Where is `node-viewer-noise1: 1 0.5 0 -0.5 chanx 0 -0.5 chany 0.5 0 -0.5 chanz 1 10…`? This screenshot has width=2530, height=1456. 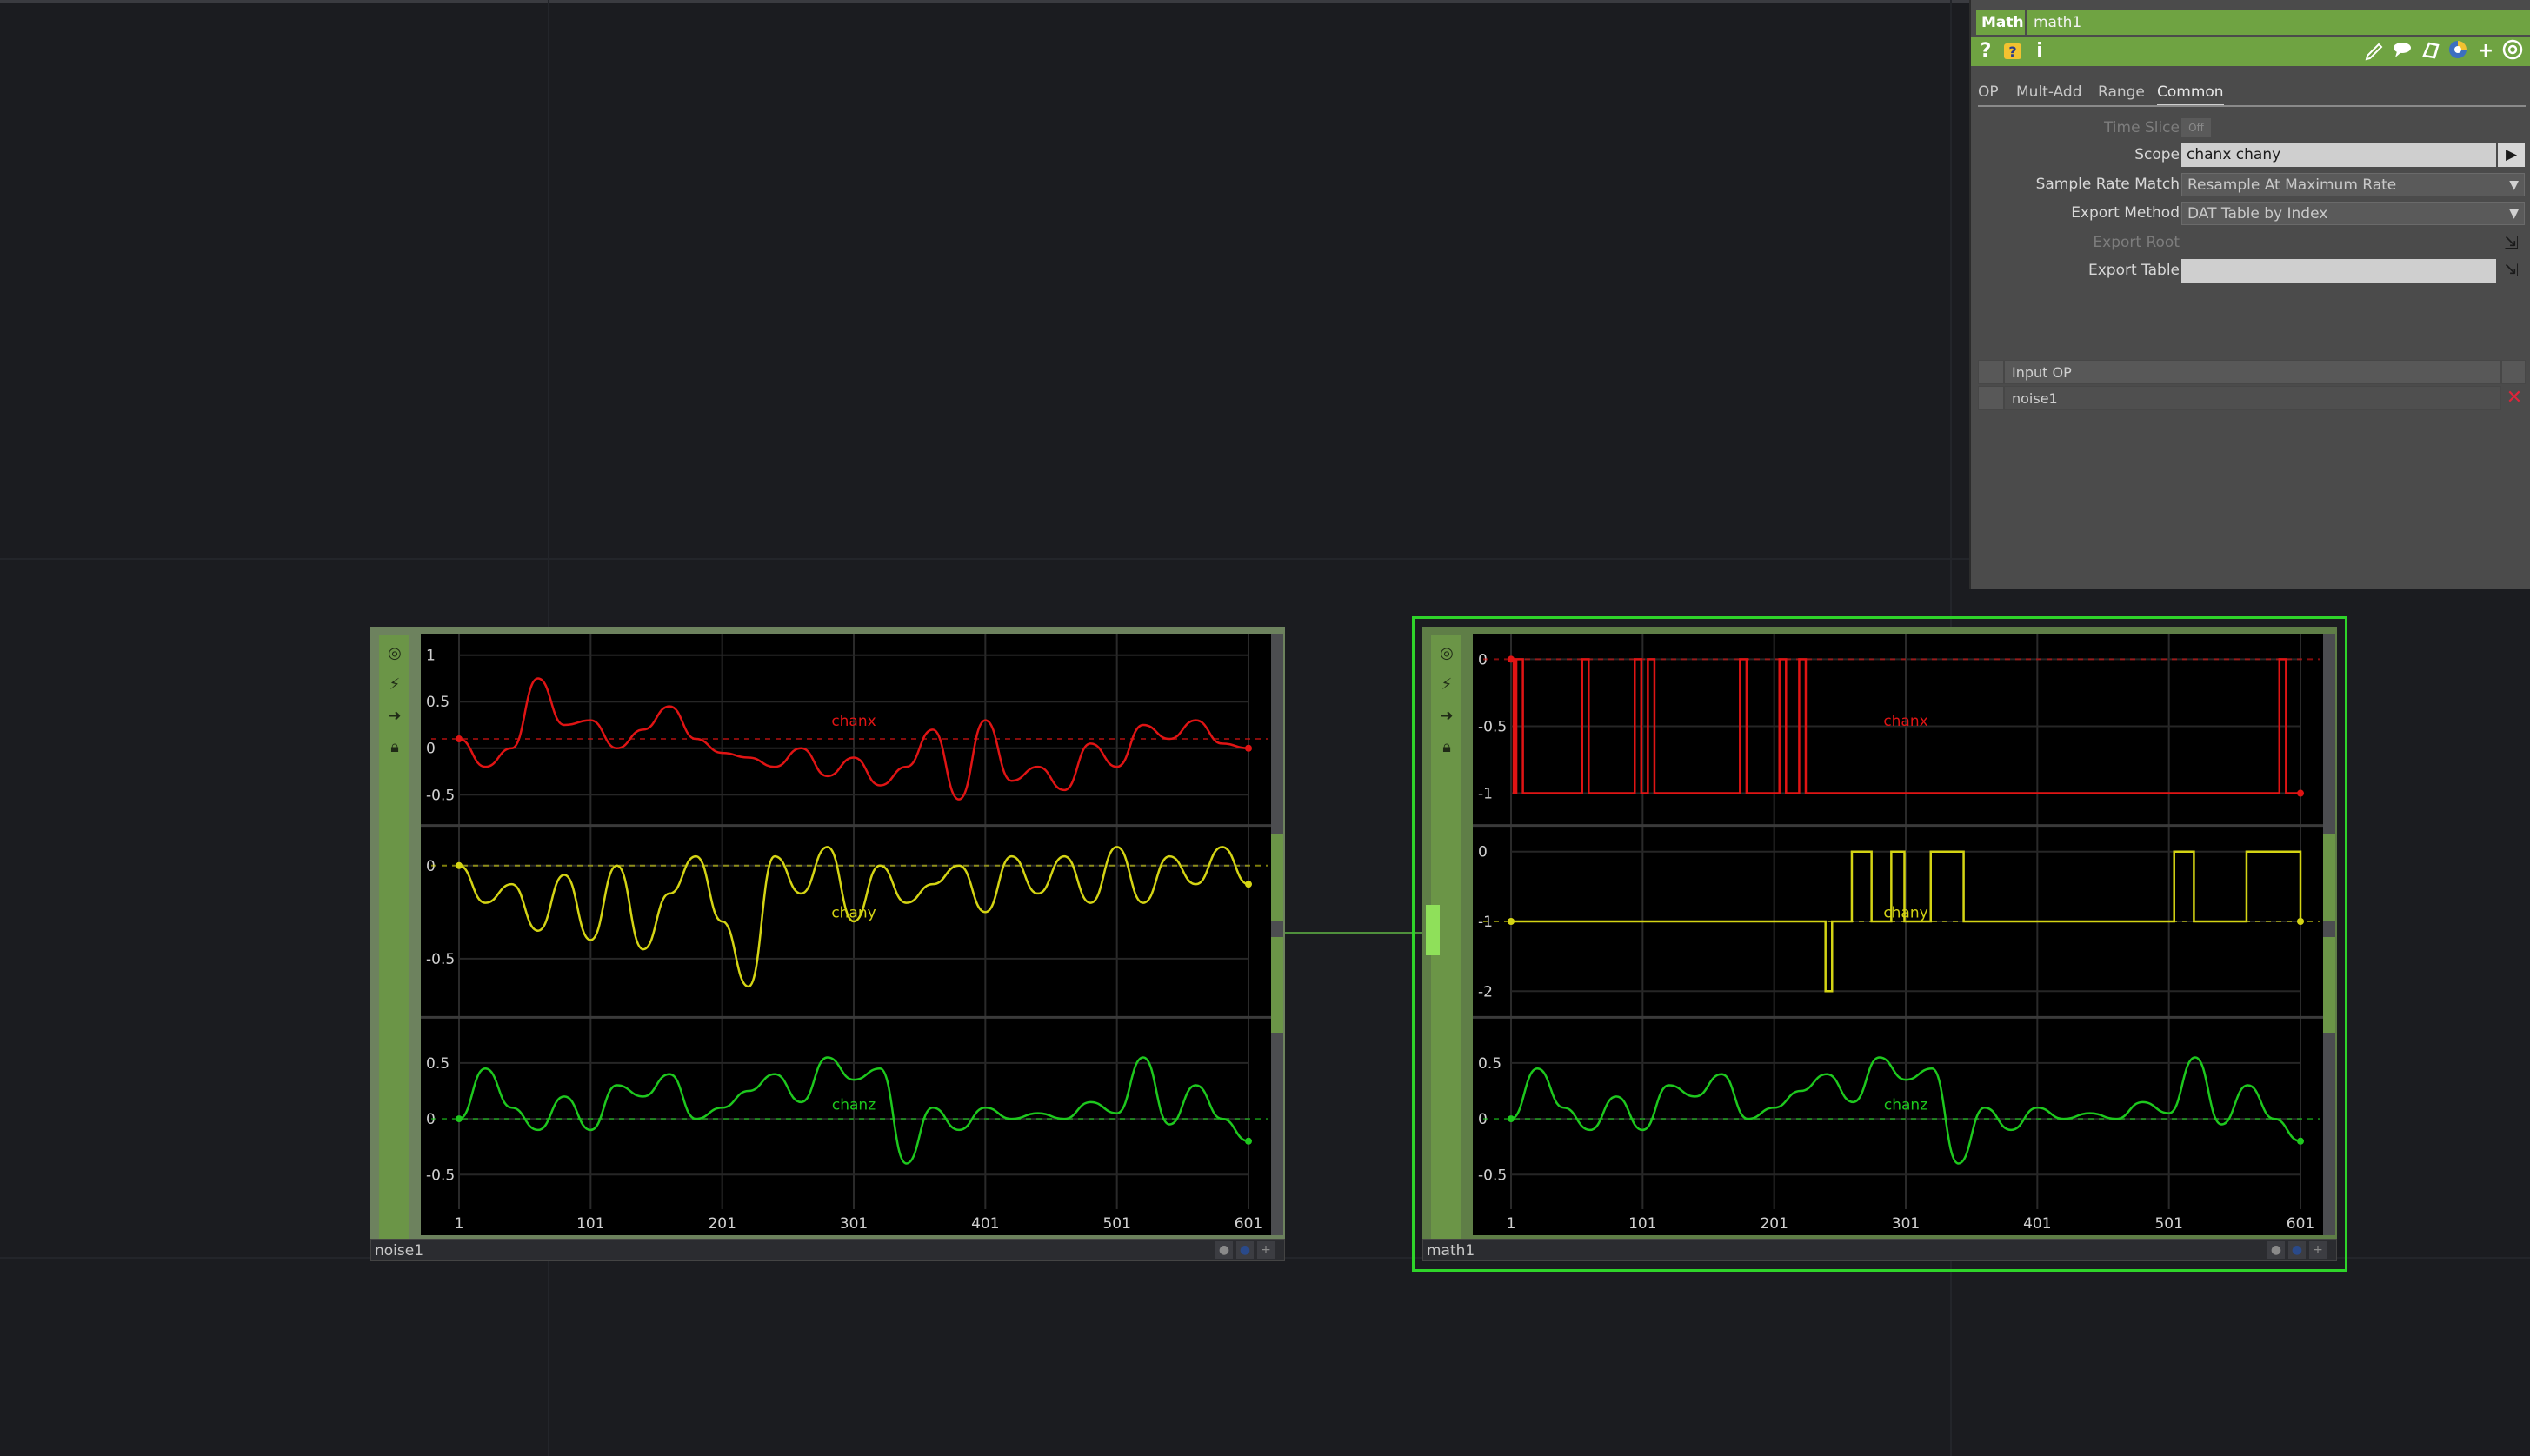 node-viewer-noise1: 1 0.5 0 -0.5 chanx 0 -0.5 chany 0.5 0 -0.5 chanz 1 10… is located at coordinates (846, 934).